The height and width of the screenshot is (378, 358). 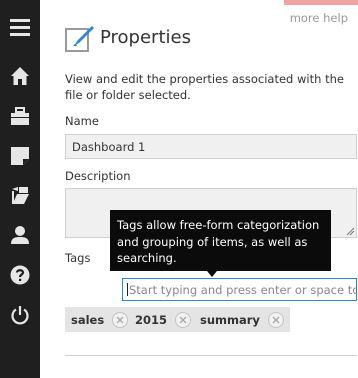 I want to click on account-button, so click(x=20, y=235).